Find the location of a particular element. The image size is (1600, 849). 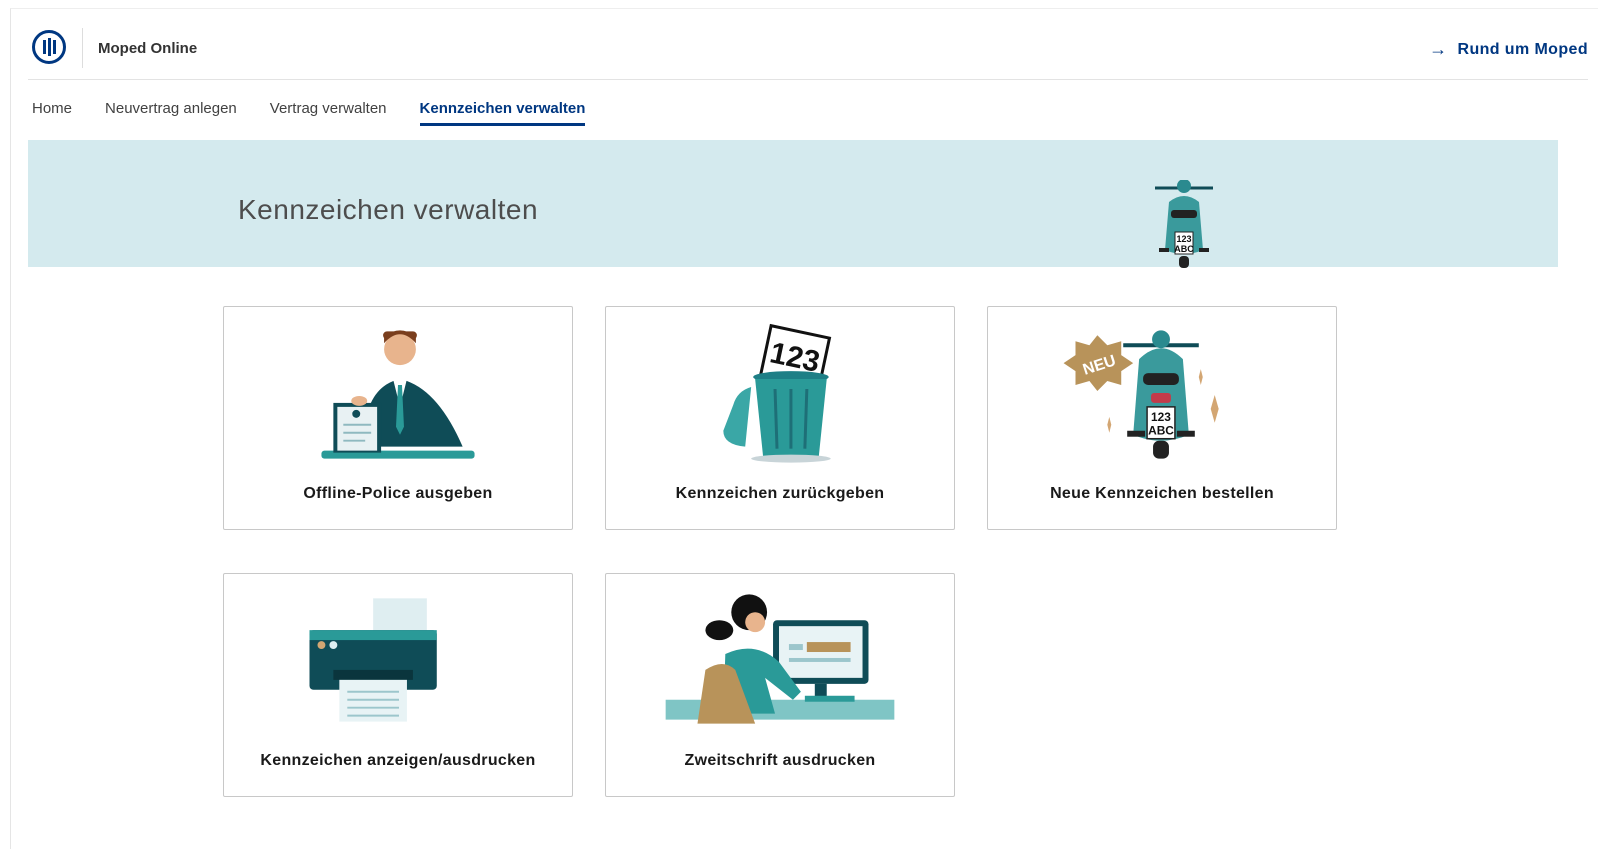

moped-plate-line2: ABC is located at coordinates (1161, 431).